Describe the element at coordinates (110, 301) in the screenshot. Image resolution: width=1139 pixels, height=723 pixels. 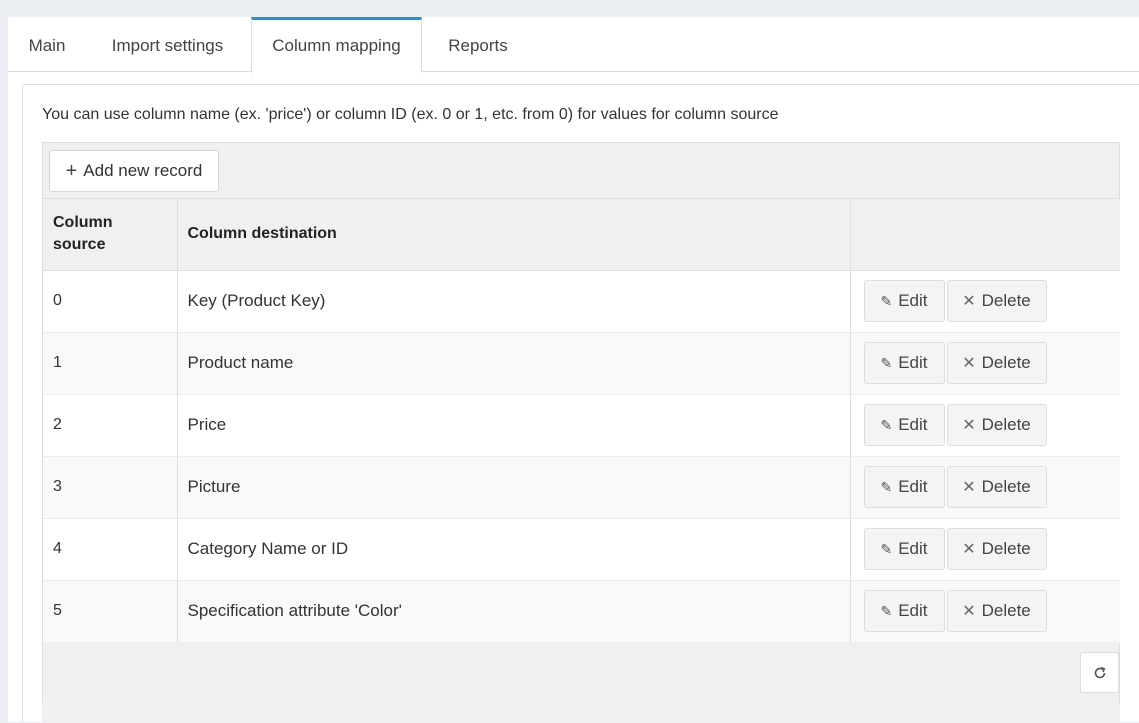
I see `column-source-cell: 0` at that location.